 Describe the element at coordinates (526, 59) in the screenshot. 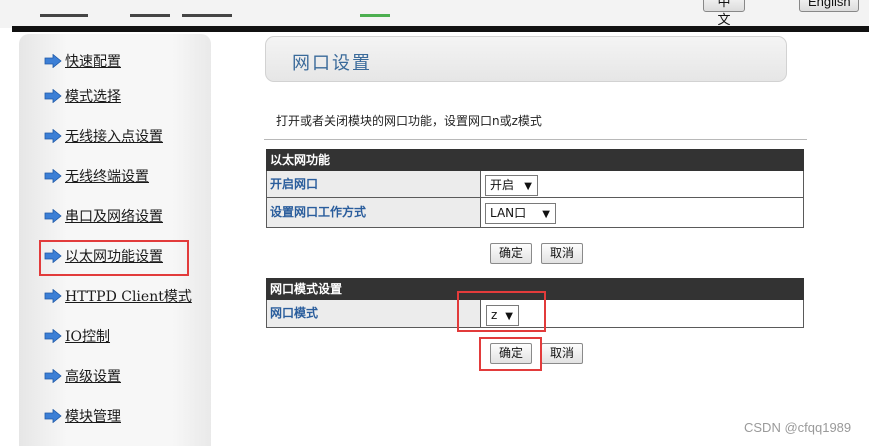

I see `page-title-panel: 网口设置` at that location.